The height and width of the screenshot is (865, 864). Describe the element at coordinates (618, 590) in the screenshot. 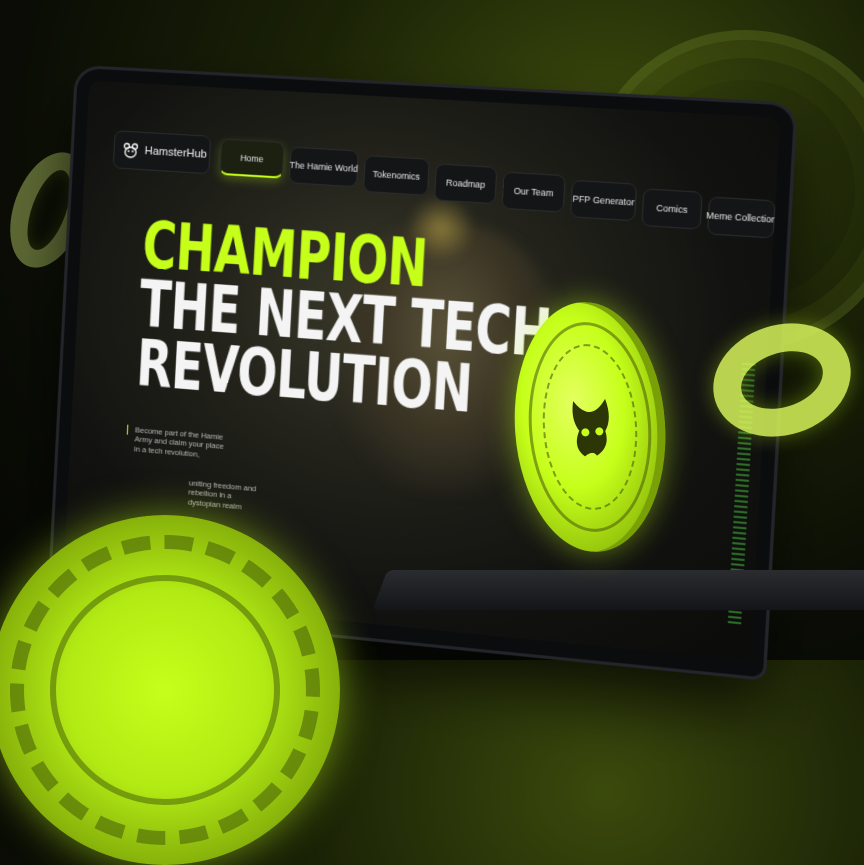

I see `laptop-base` at that location.